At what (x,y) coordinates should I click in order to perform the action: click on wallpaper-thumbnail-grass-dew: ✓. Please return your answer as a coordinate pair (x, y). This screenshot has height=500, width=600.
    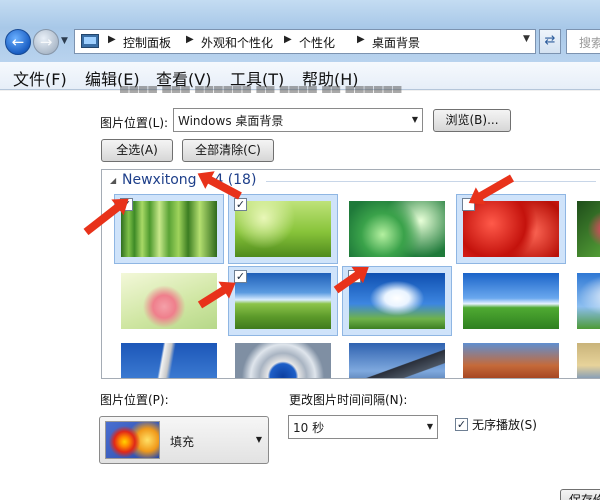
    Looking at the image, I should click on (283, 229).